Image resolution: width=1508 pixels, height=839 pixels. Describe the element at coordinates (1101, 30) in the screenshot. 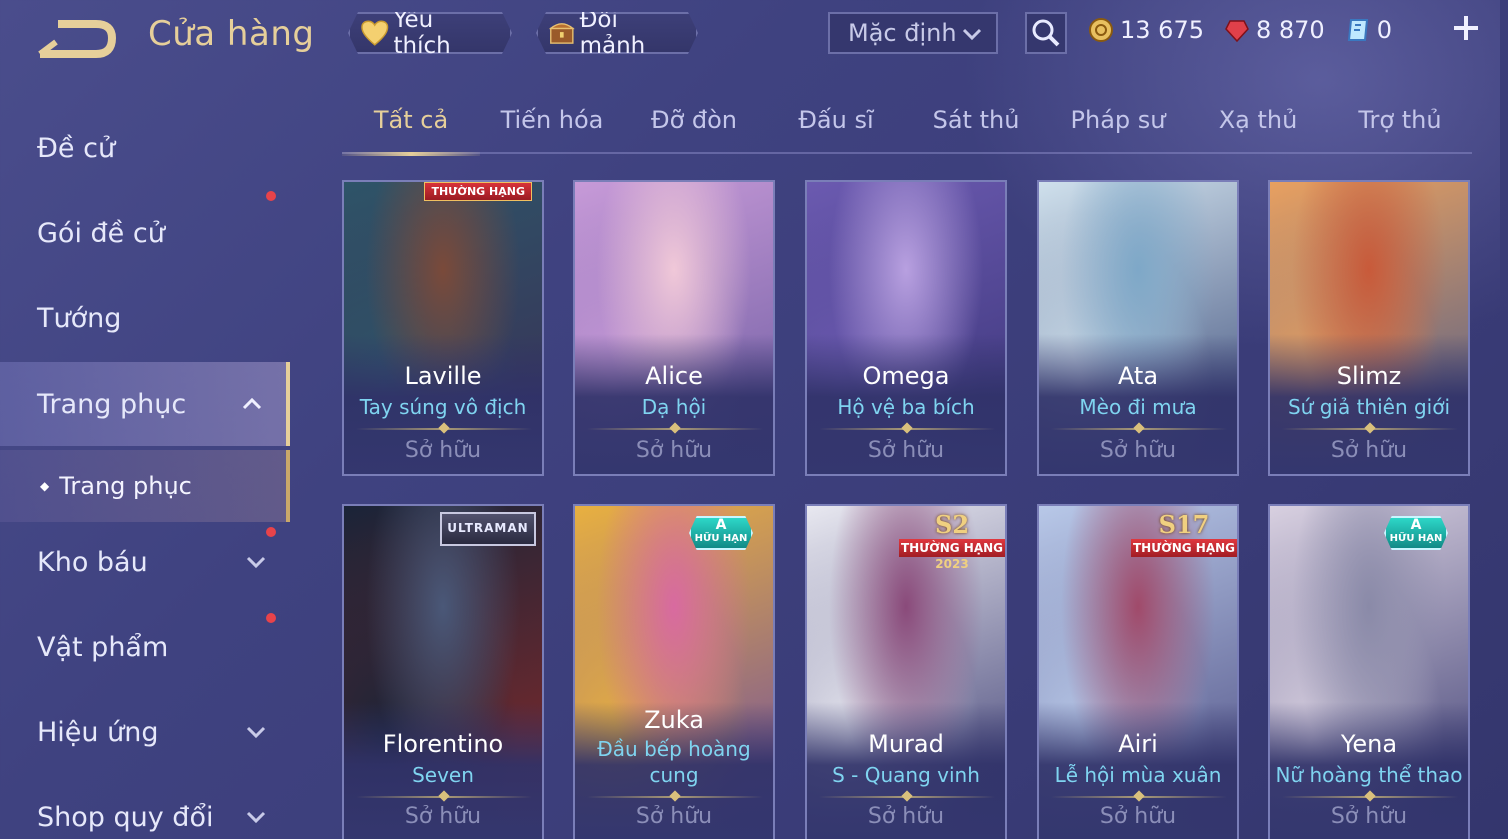

I see `gold-coin-icon` at that location.